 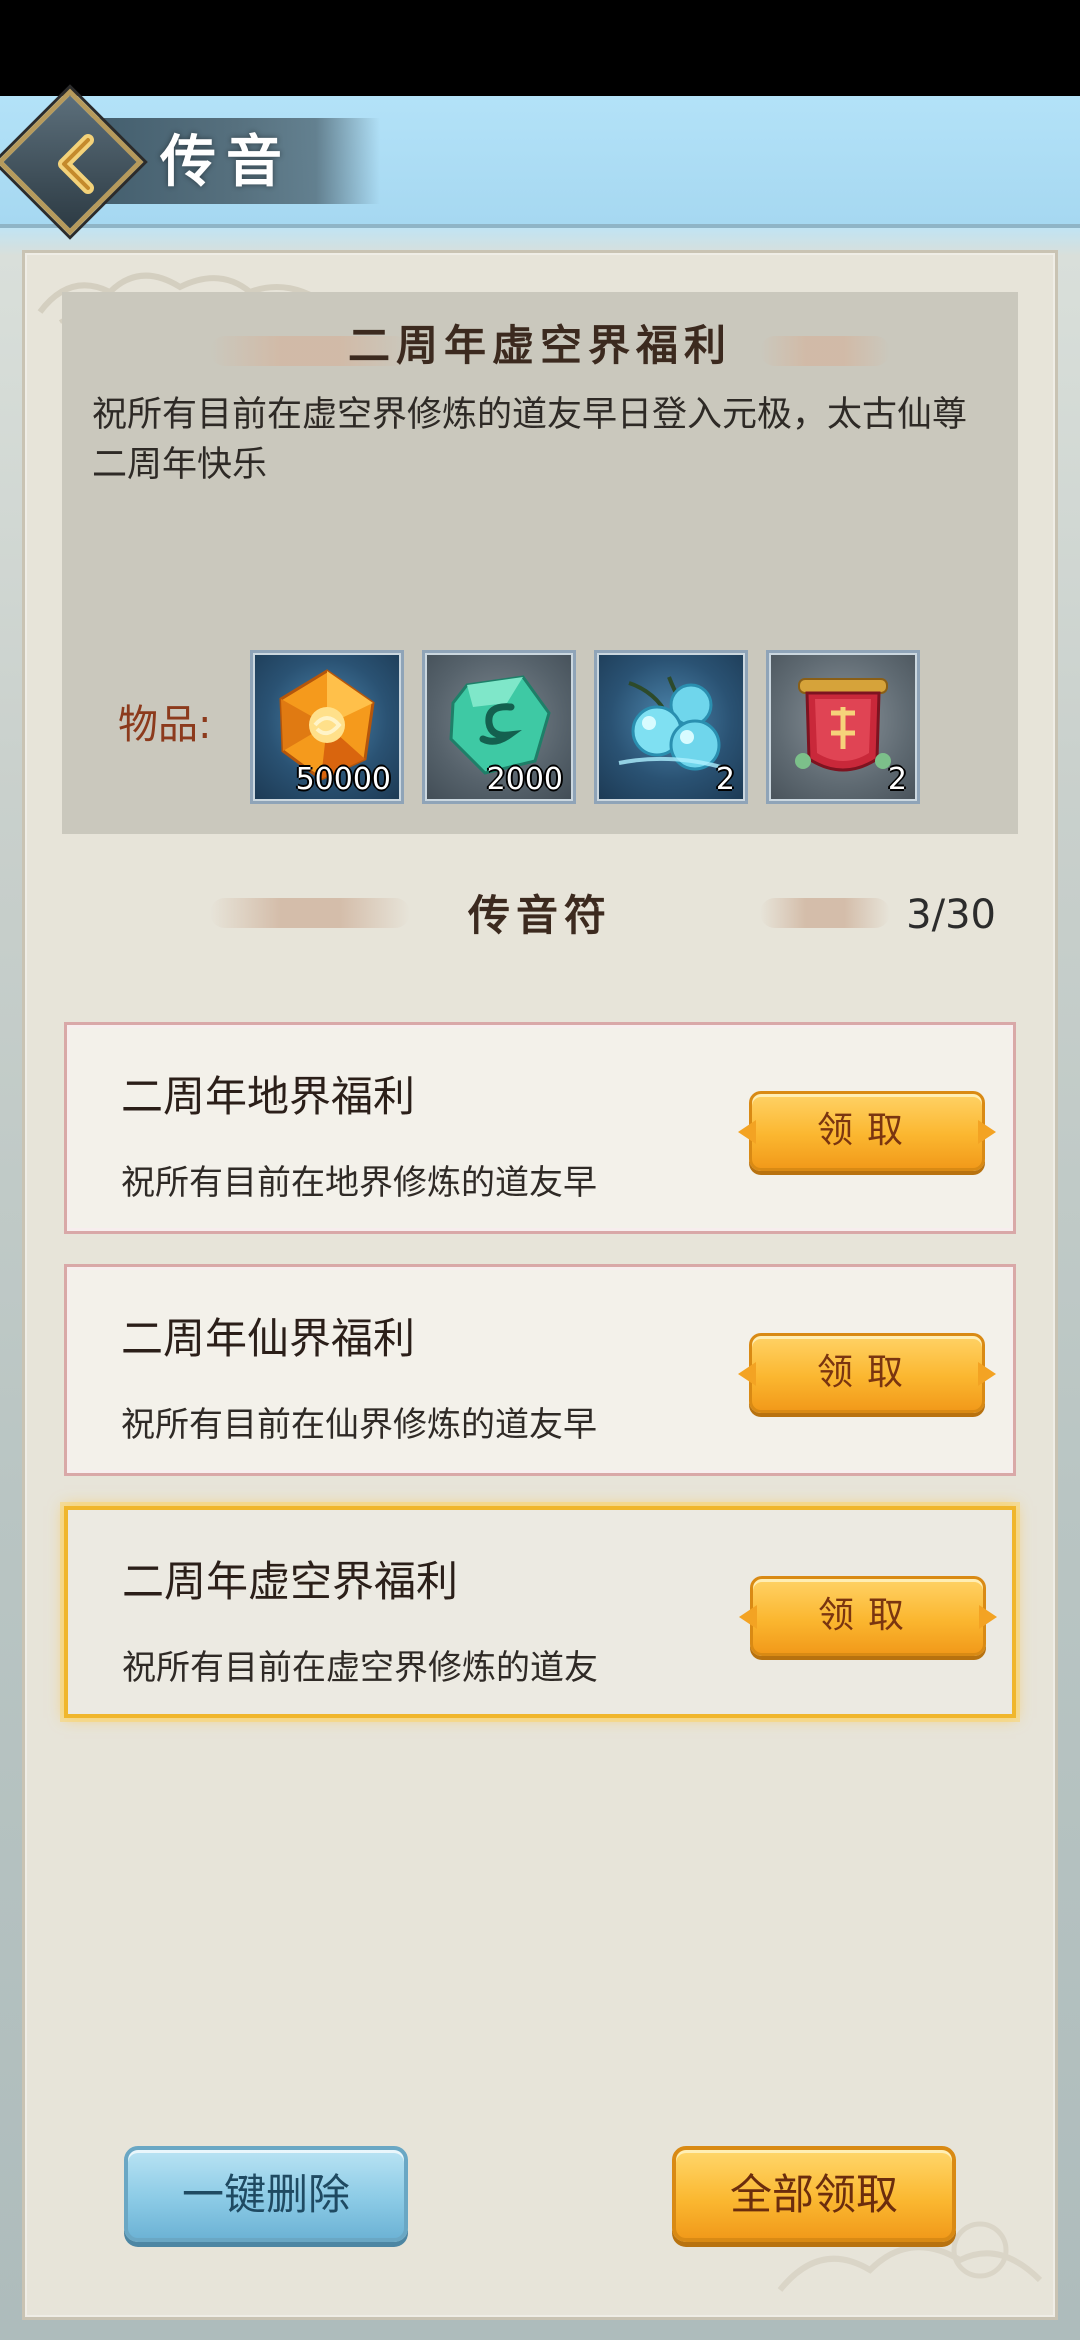 What do you see at coordinates (524, 779) in the screenshot?
I see `item-count: 2000` at bounding box center [524, 779].